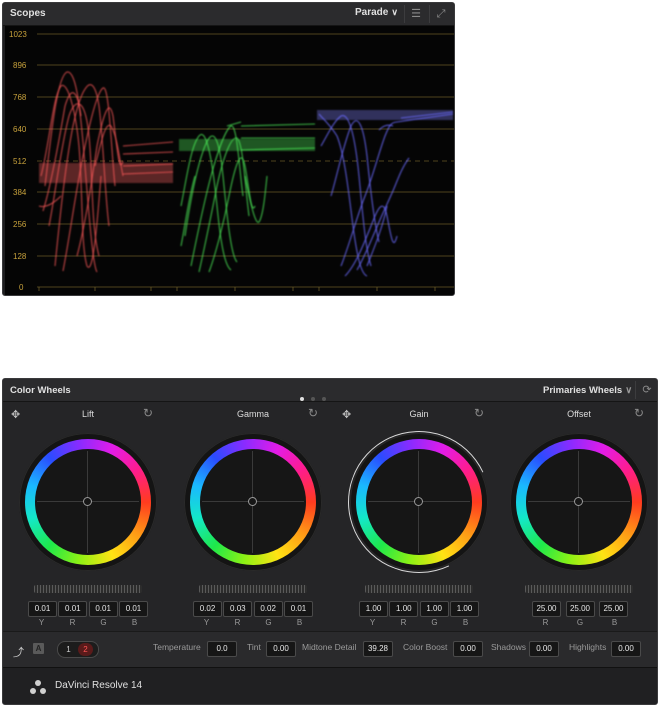 The image size is (660, 707). I want to click on offset-b-value: 25.00, so click(613, 609).